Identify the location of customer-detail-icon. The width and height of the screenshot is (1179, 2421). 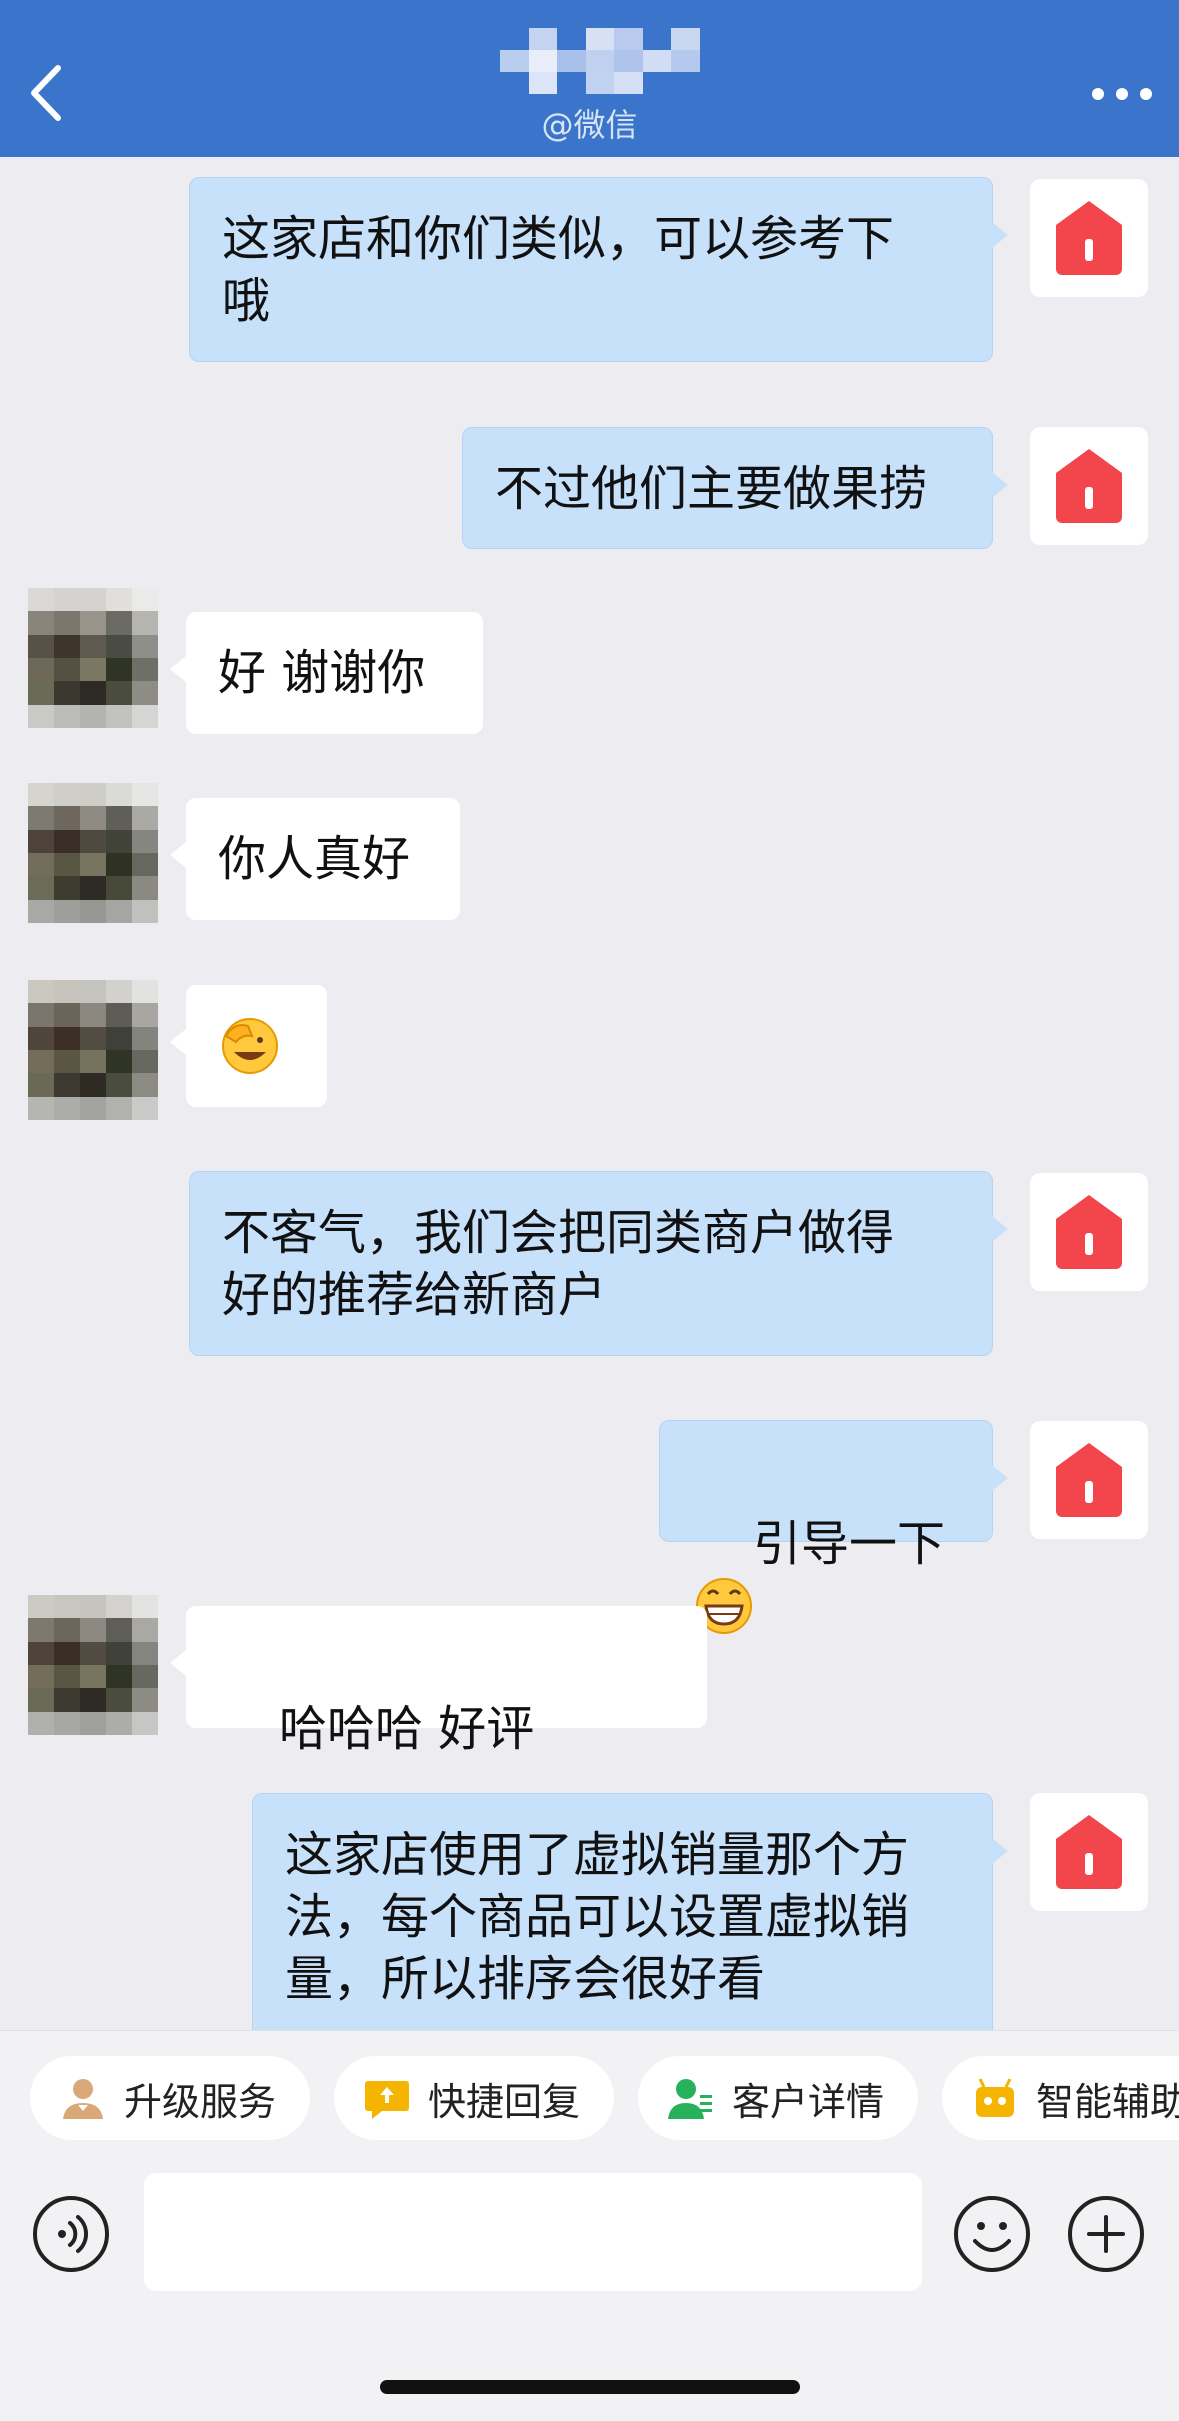
(690, 2099).